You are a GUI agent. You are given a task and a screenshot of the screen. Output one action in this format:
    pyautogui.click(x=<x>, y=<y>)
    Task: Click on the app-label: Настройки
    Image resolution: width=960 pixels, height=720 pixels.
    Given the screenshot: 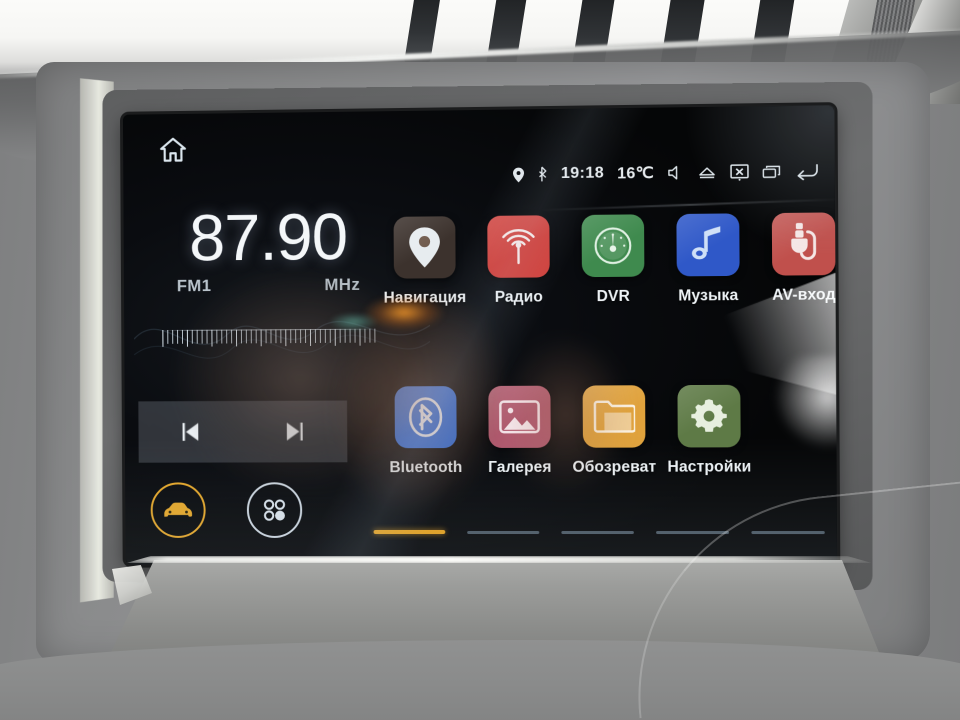 What is the action you would take?
    pyautogui.click(x=709, y=467)
    